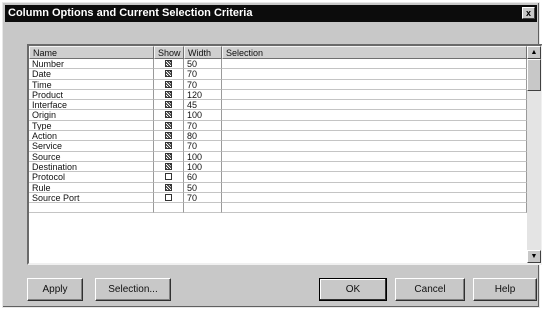  I want to click on help-button: Help, so click(505, 289).